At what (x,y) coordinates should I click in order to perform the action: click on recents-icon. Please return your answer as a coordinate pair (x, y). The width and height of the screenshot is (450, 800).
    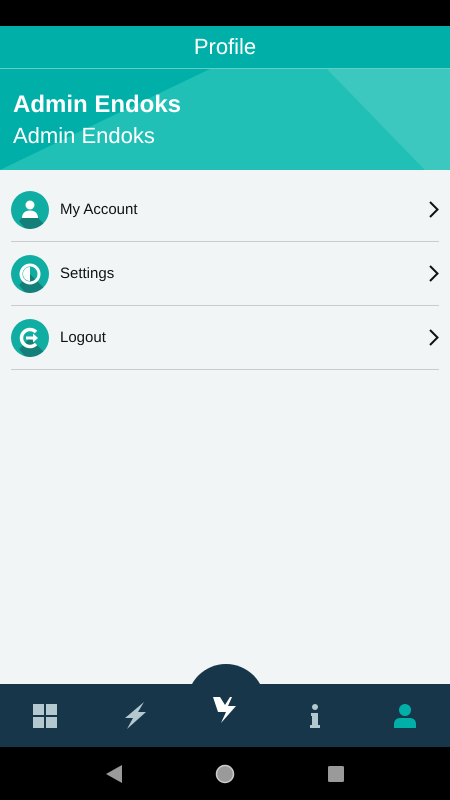
    Looking at the image, I should click on (336, 774).